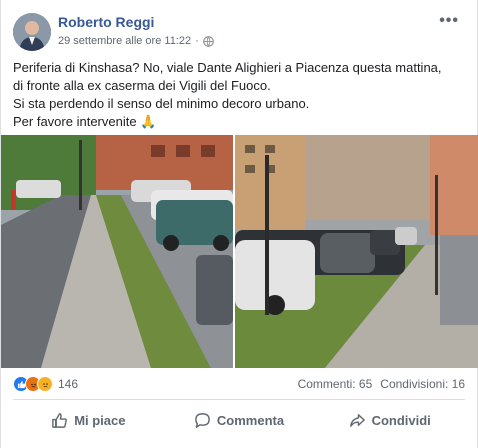 The image size is (478, 448). Describe the element at coordinates (357, 420) in the screenshot. I see `share-icon` at that location.